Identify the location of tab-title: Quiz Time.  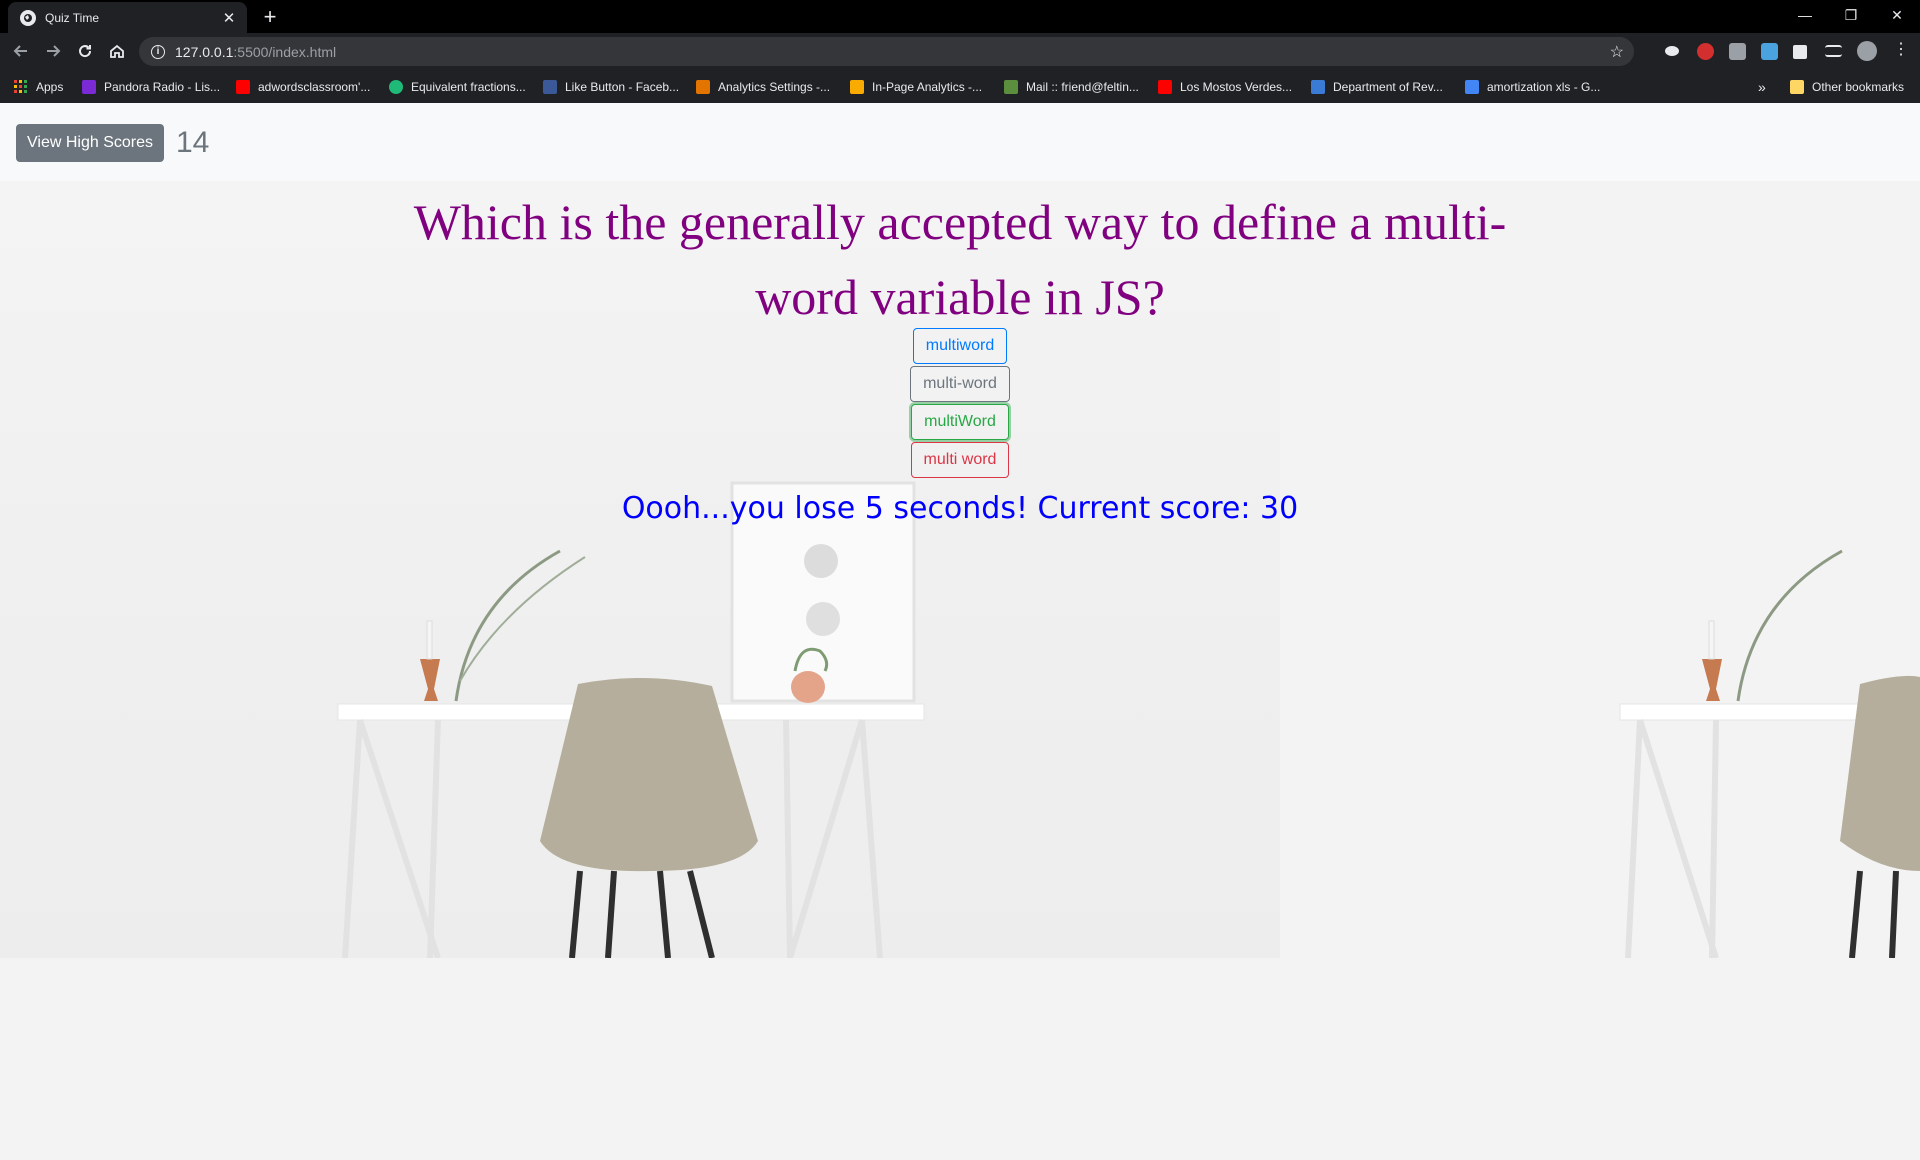
(72, 17).